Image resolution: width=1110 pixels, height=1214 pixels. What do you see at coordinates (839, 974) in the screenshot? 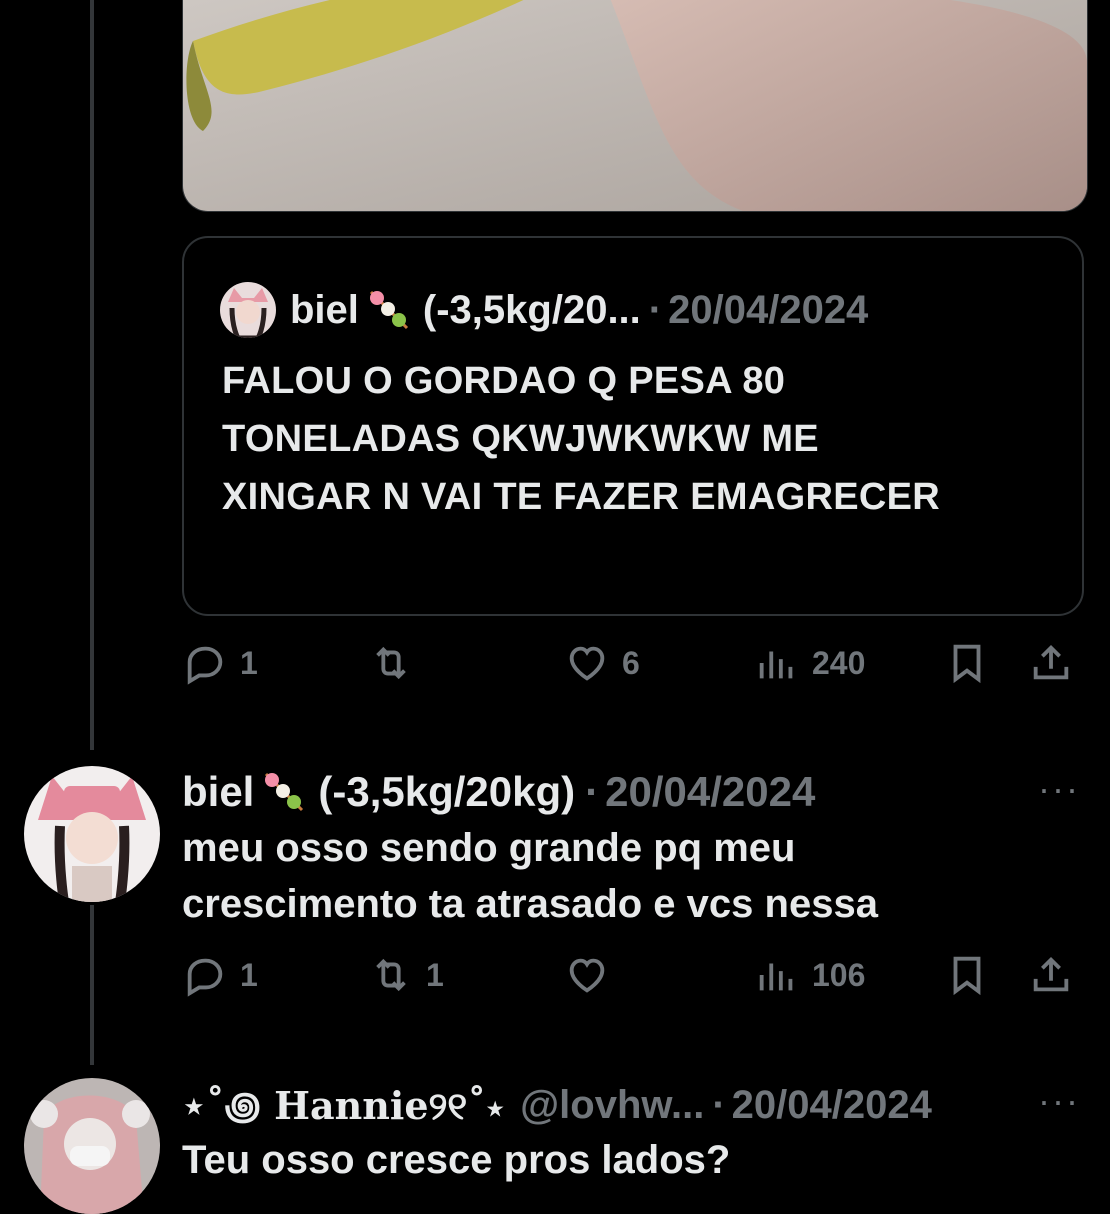
I see `views-count: 106` at bounding box center [839, 974].